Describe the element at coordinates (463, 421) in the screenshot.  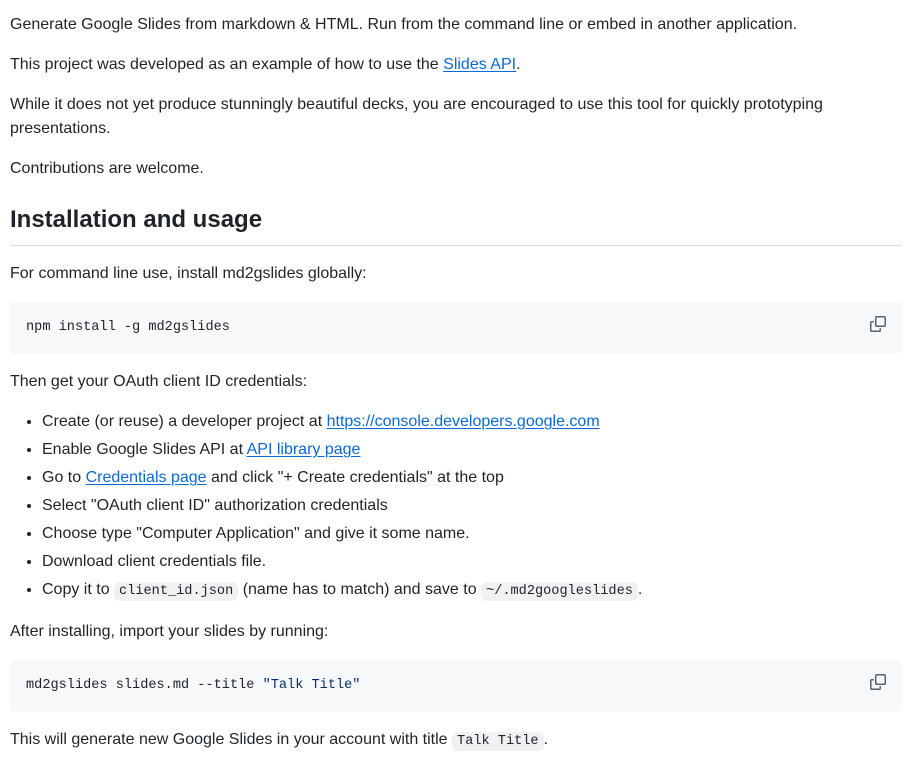
I see `console-link: https://console.developers.google.com` at that location.